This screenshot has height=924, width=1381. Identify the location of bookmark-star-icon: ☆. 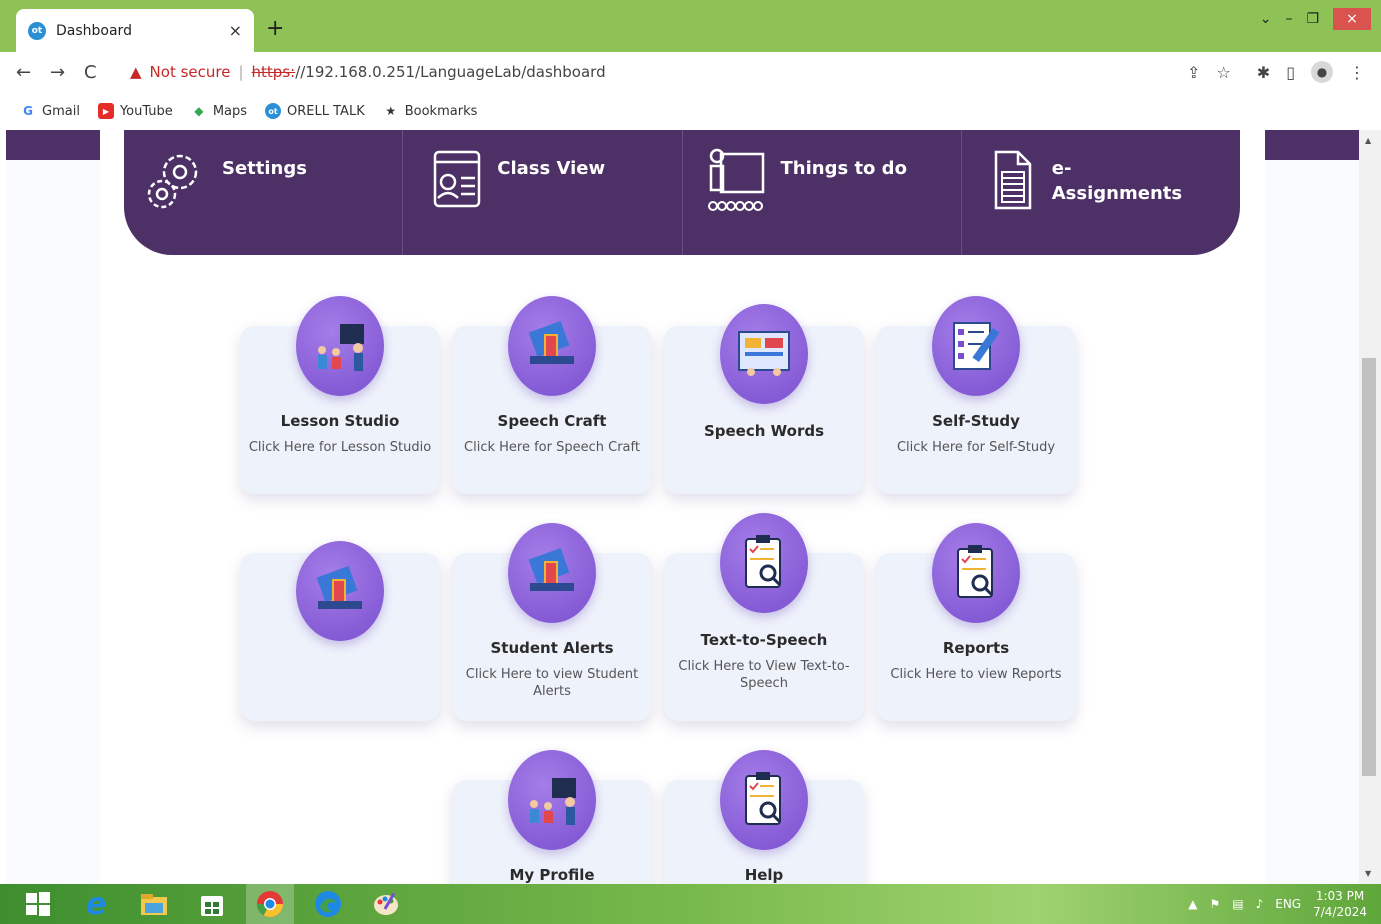
(1223, 72).